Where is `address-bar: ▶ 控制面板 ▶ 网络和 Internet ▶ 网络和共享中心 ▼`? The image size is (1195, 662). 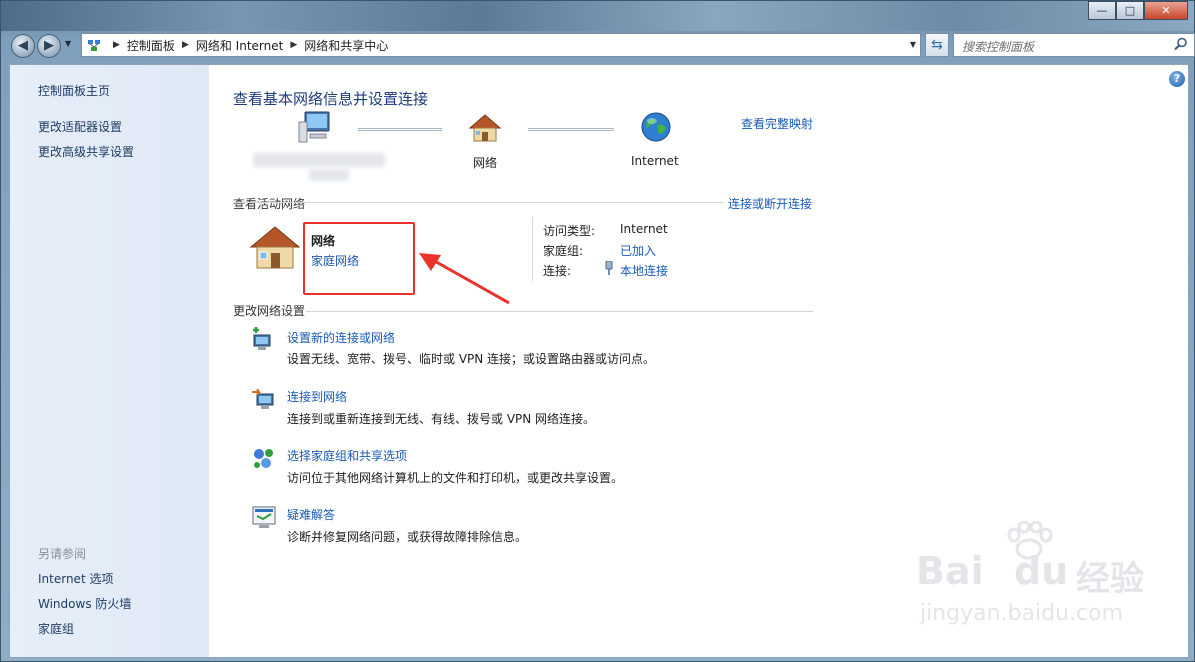
address-bar: ▶ 控制面板 ▶ 网络和 Internet ▶ 网络和共享中心 ▼ is located at coordinates (501, 45).